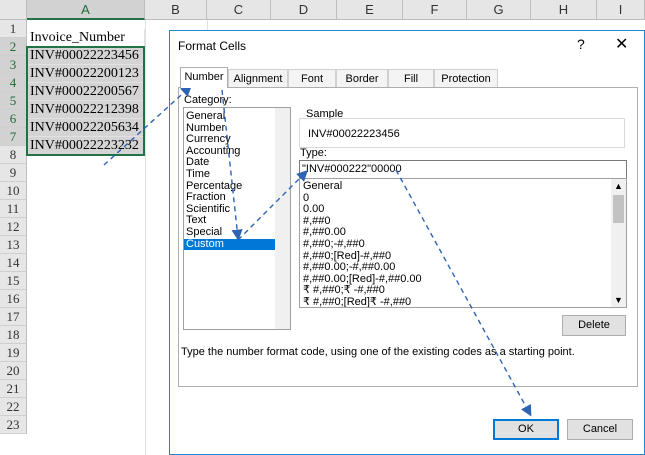 This screenshot has width=645, height=455. What do you see at coordinates (13, 407) in the screenshot?
I see `row-header-22: 22` at bounding box center [13, 407].